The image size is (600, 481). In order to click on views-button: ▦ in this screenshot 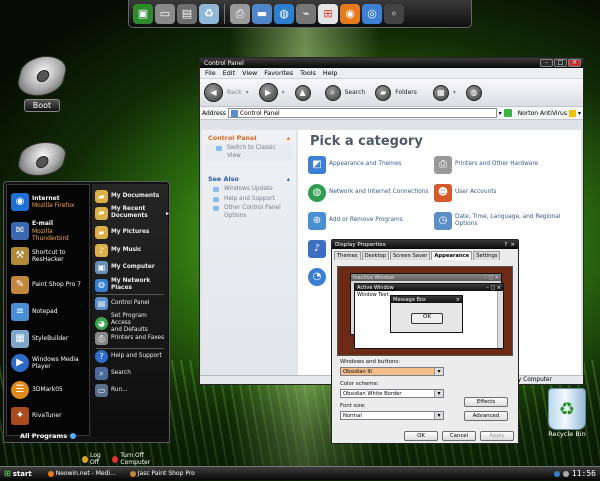, I will do `click(440, 92)`.